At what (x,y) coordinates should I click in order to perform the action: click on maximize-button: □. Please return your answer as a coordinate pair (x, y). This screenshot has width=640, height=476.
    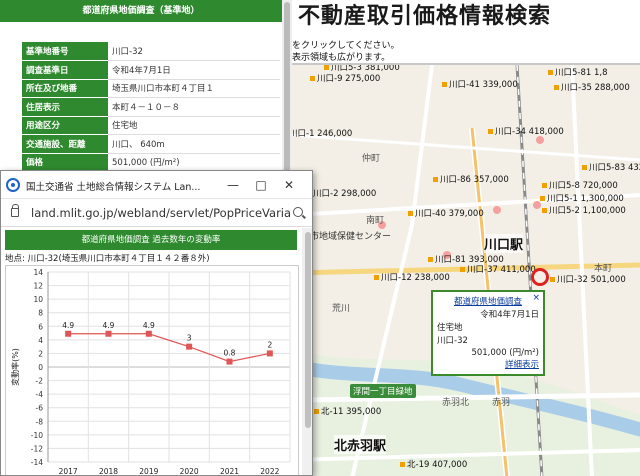
    Looking at the image, I should click on (261, 185).